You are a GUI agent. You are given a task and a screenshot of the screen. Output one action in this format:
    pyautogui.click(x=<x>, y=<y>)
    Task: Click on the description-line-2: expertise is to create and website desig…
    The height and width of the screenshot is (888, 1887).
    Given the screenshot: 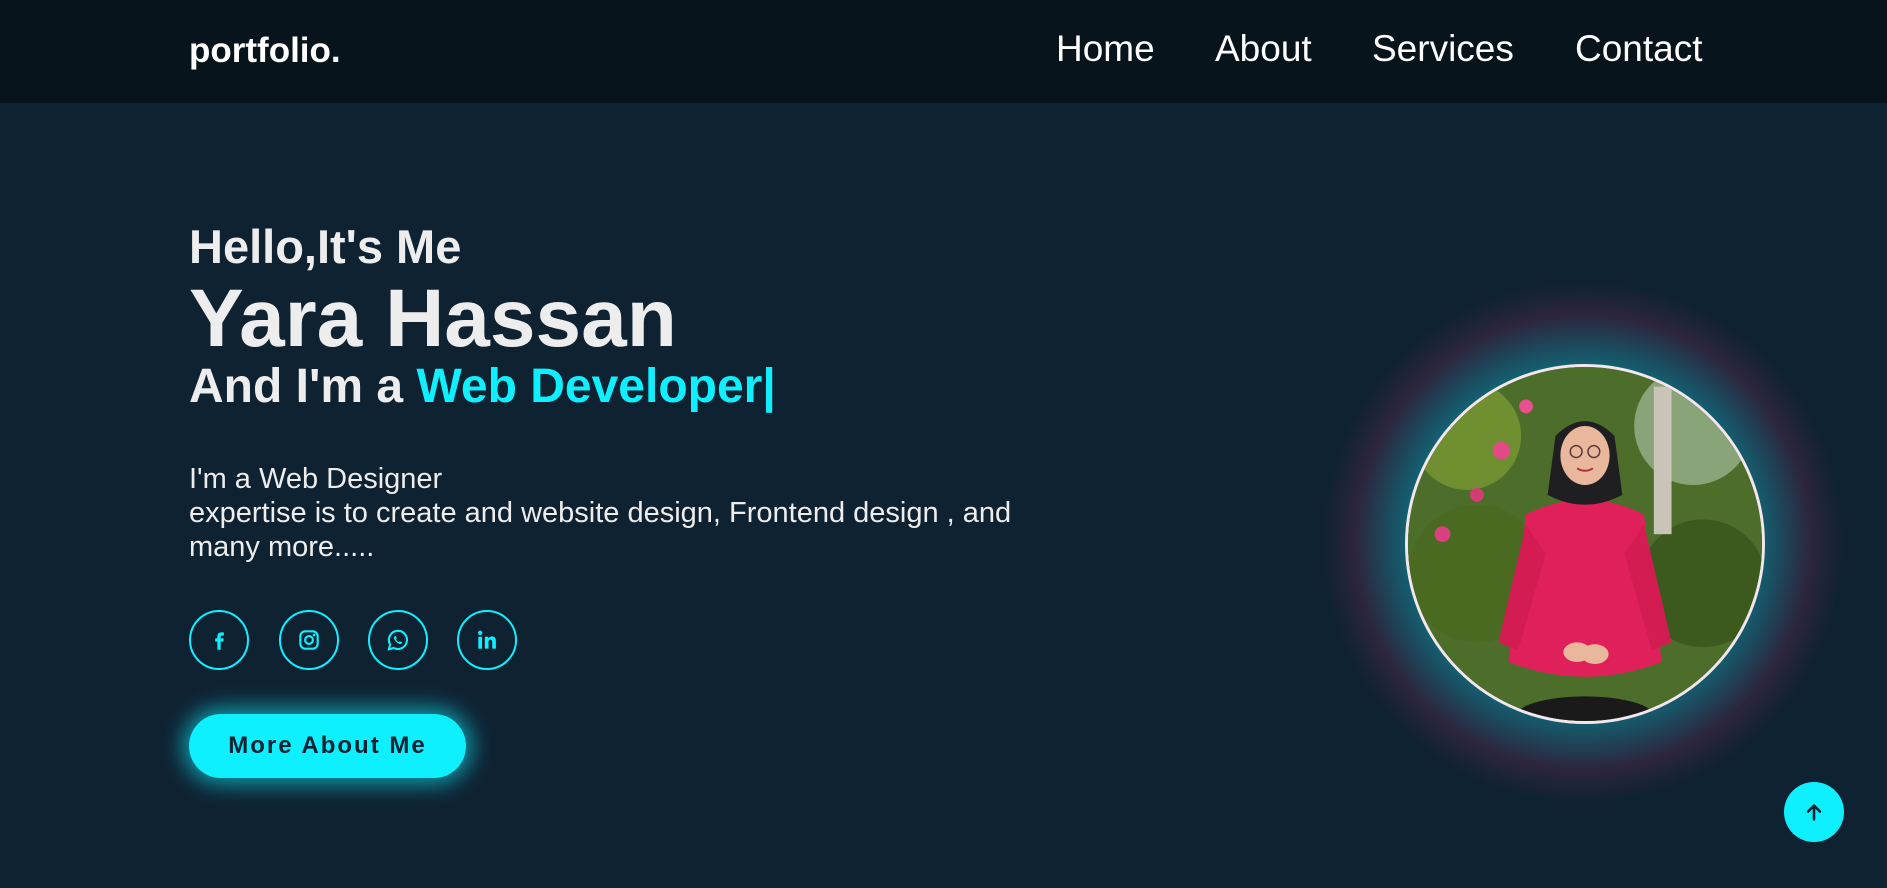 What is the action you would take?
    pyautogui.click(x=600, y=530)
    